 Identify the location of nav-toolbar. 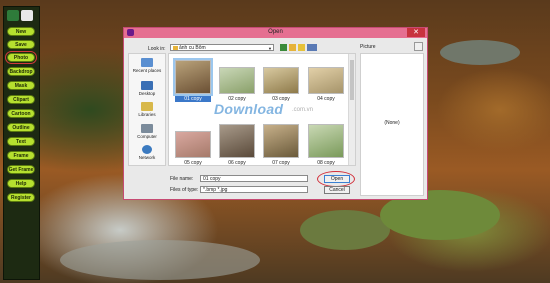
(298, 47).